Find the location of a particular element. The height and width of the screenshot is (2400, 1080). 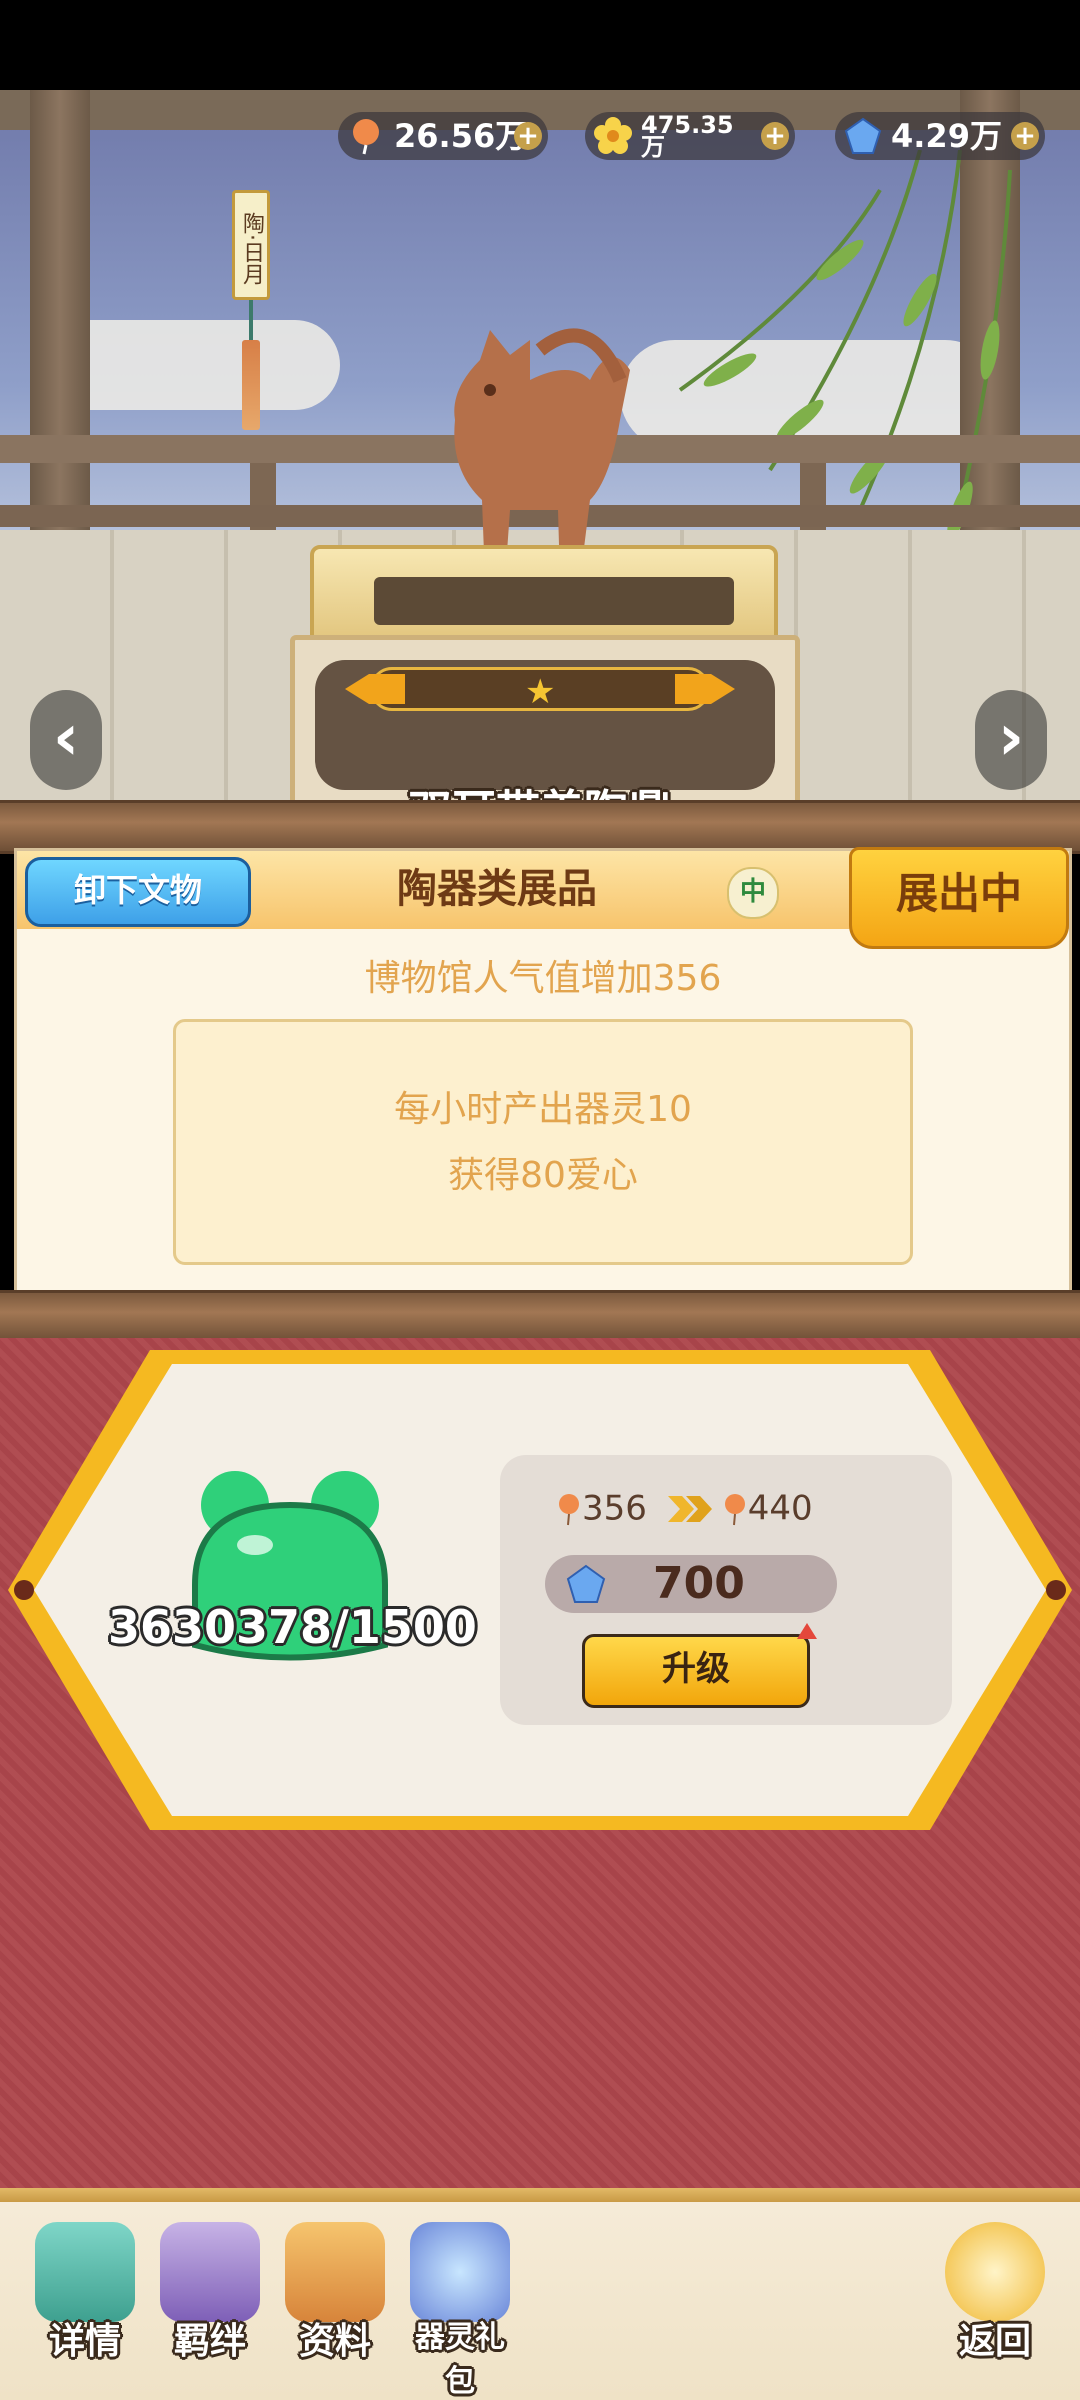

chevron-left-icon: ‹ is located at coordinates (66, 738).